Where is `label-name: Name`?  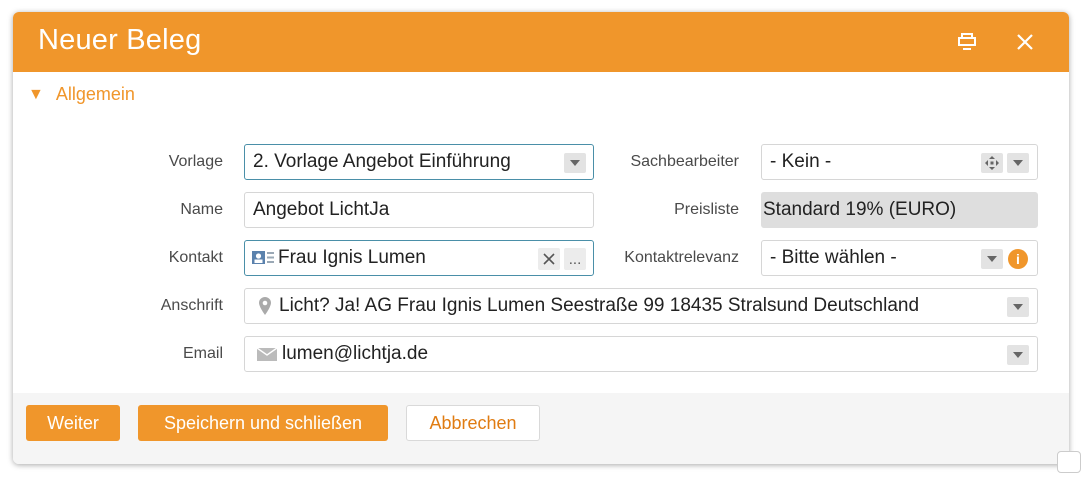
label-name: Name is located at coordinates (201, 209).